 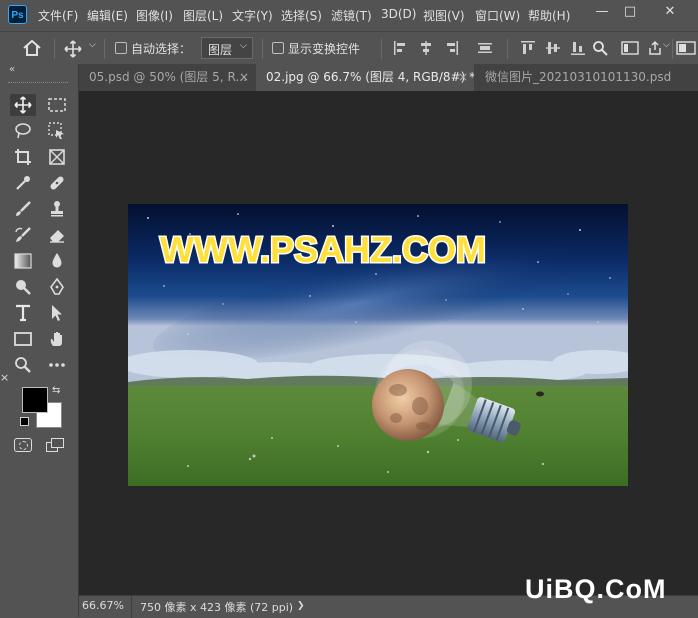 I want to click on menu-help: 帮助(H), so click(x=549, y=15).